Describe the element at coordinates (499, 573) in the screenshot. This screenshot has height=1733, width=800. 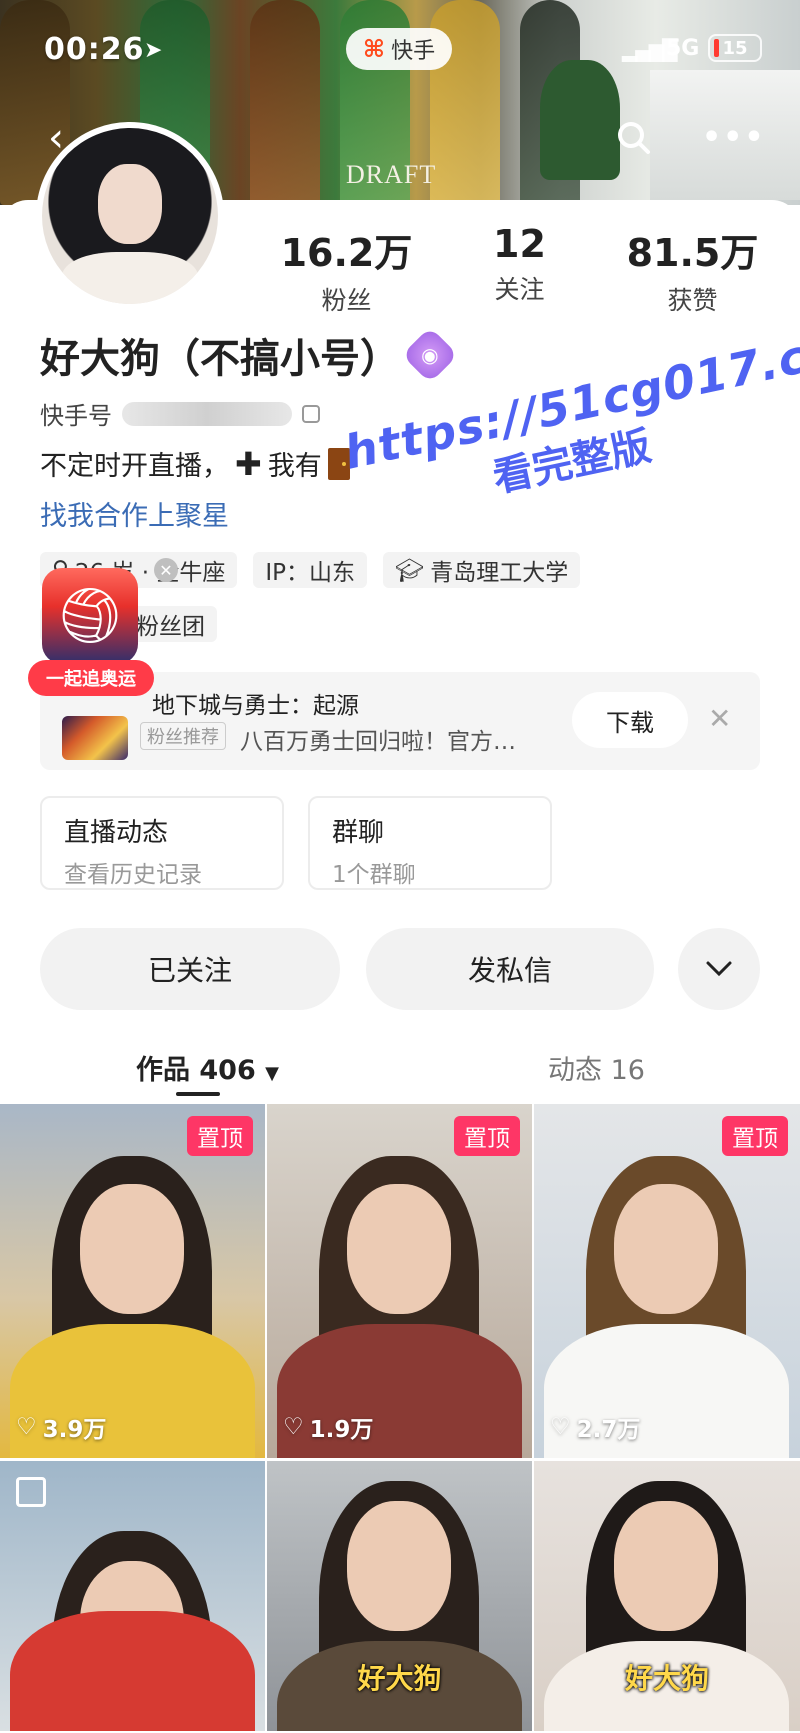
I see `tag-school-label: 青岛理工大学` at that location.